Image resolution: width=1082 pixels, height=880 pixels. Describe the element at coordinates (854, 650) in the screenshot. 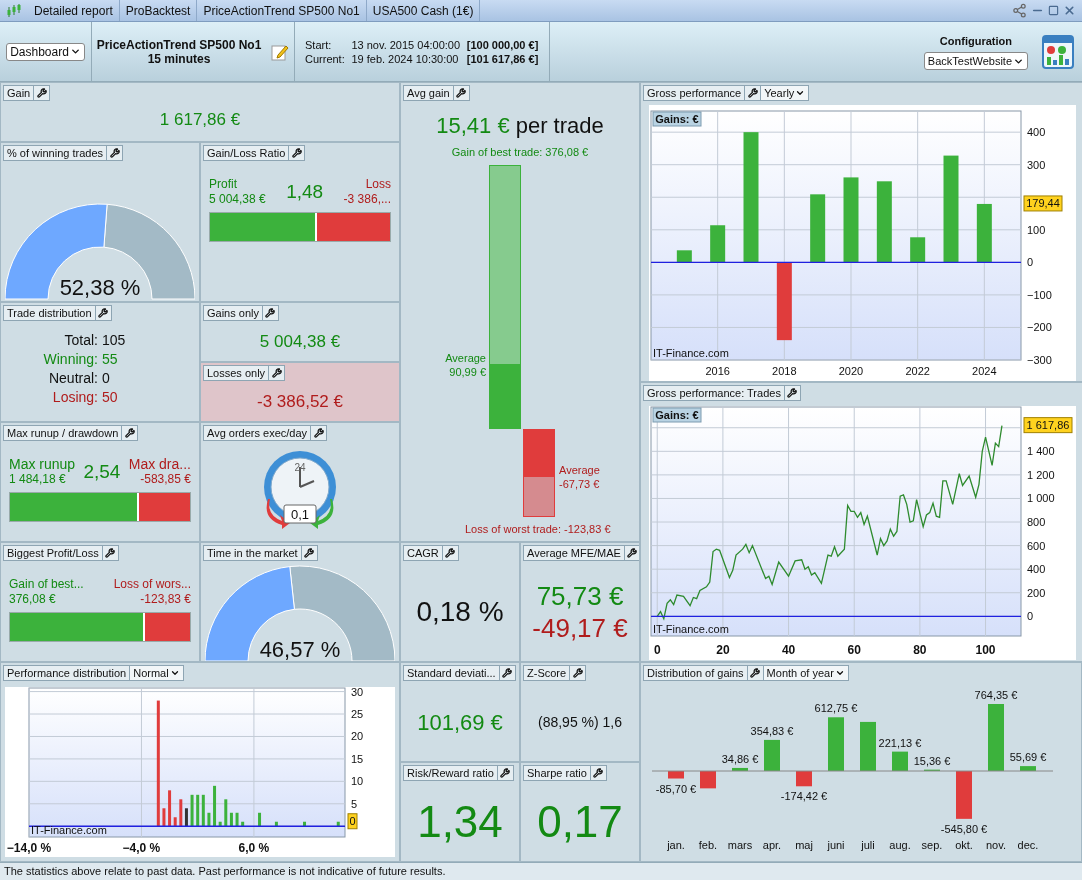

I see `axis-label: 60` at that location.